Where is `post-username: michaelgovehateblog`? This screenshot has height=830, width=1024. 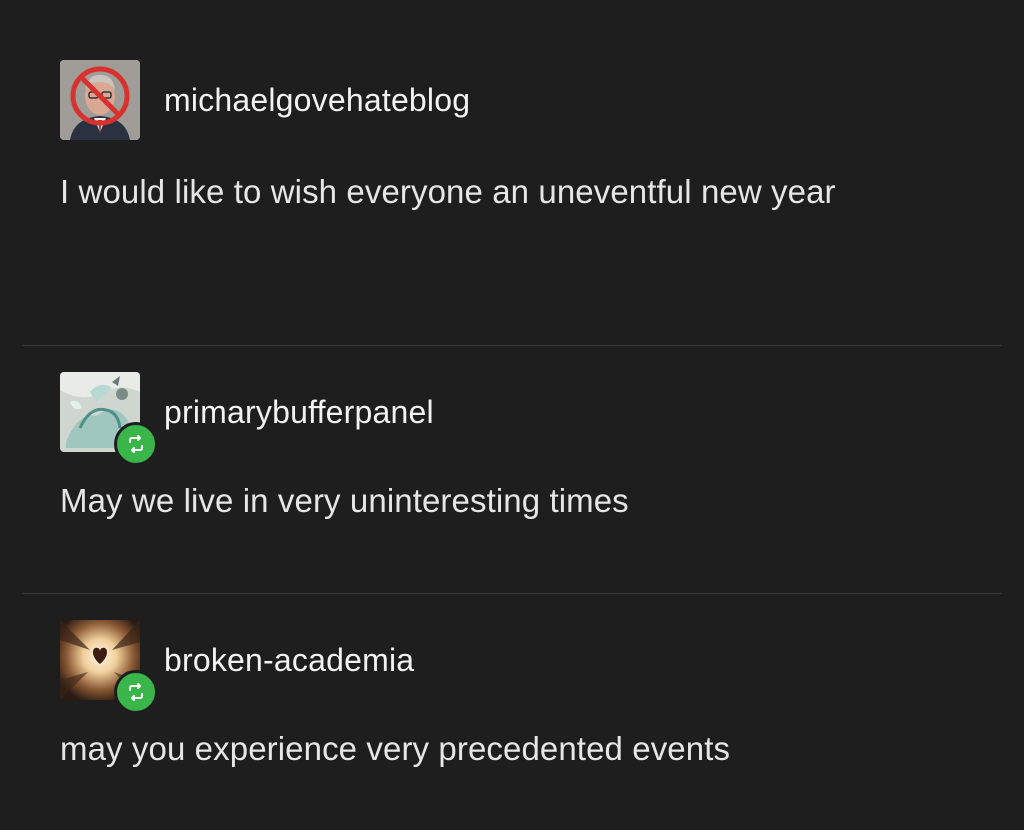
post-username: michaelgovehateblog is located at coordinates (317, 100).